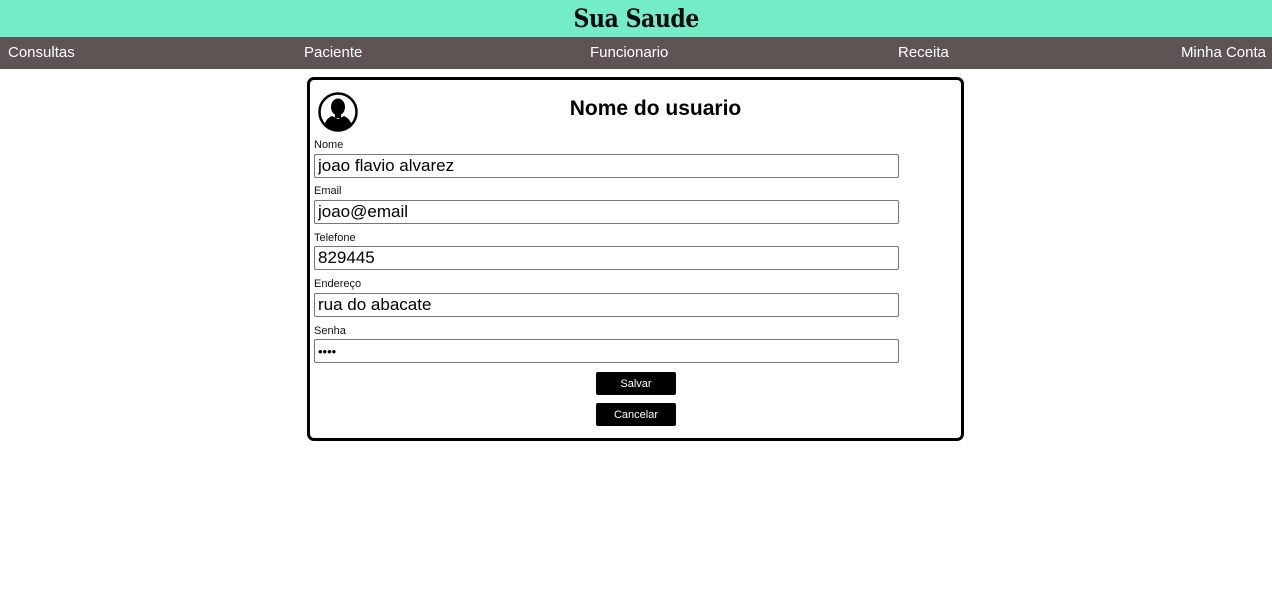 The height and width of the screenshot is (616, 1272). I want to click on email-field, so click(606, 212).